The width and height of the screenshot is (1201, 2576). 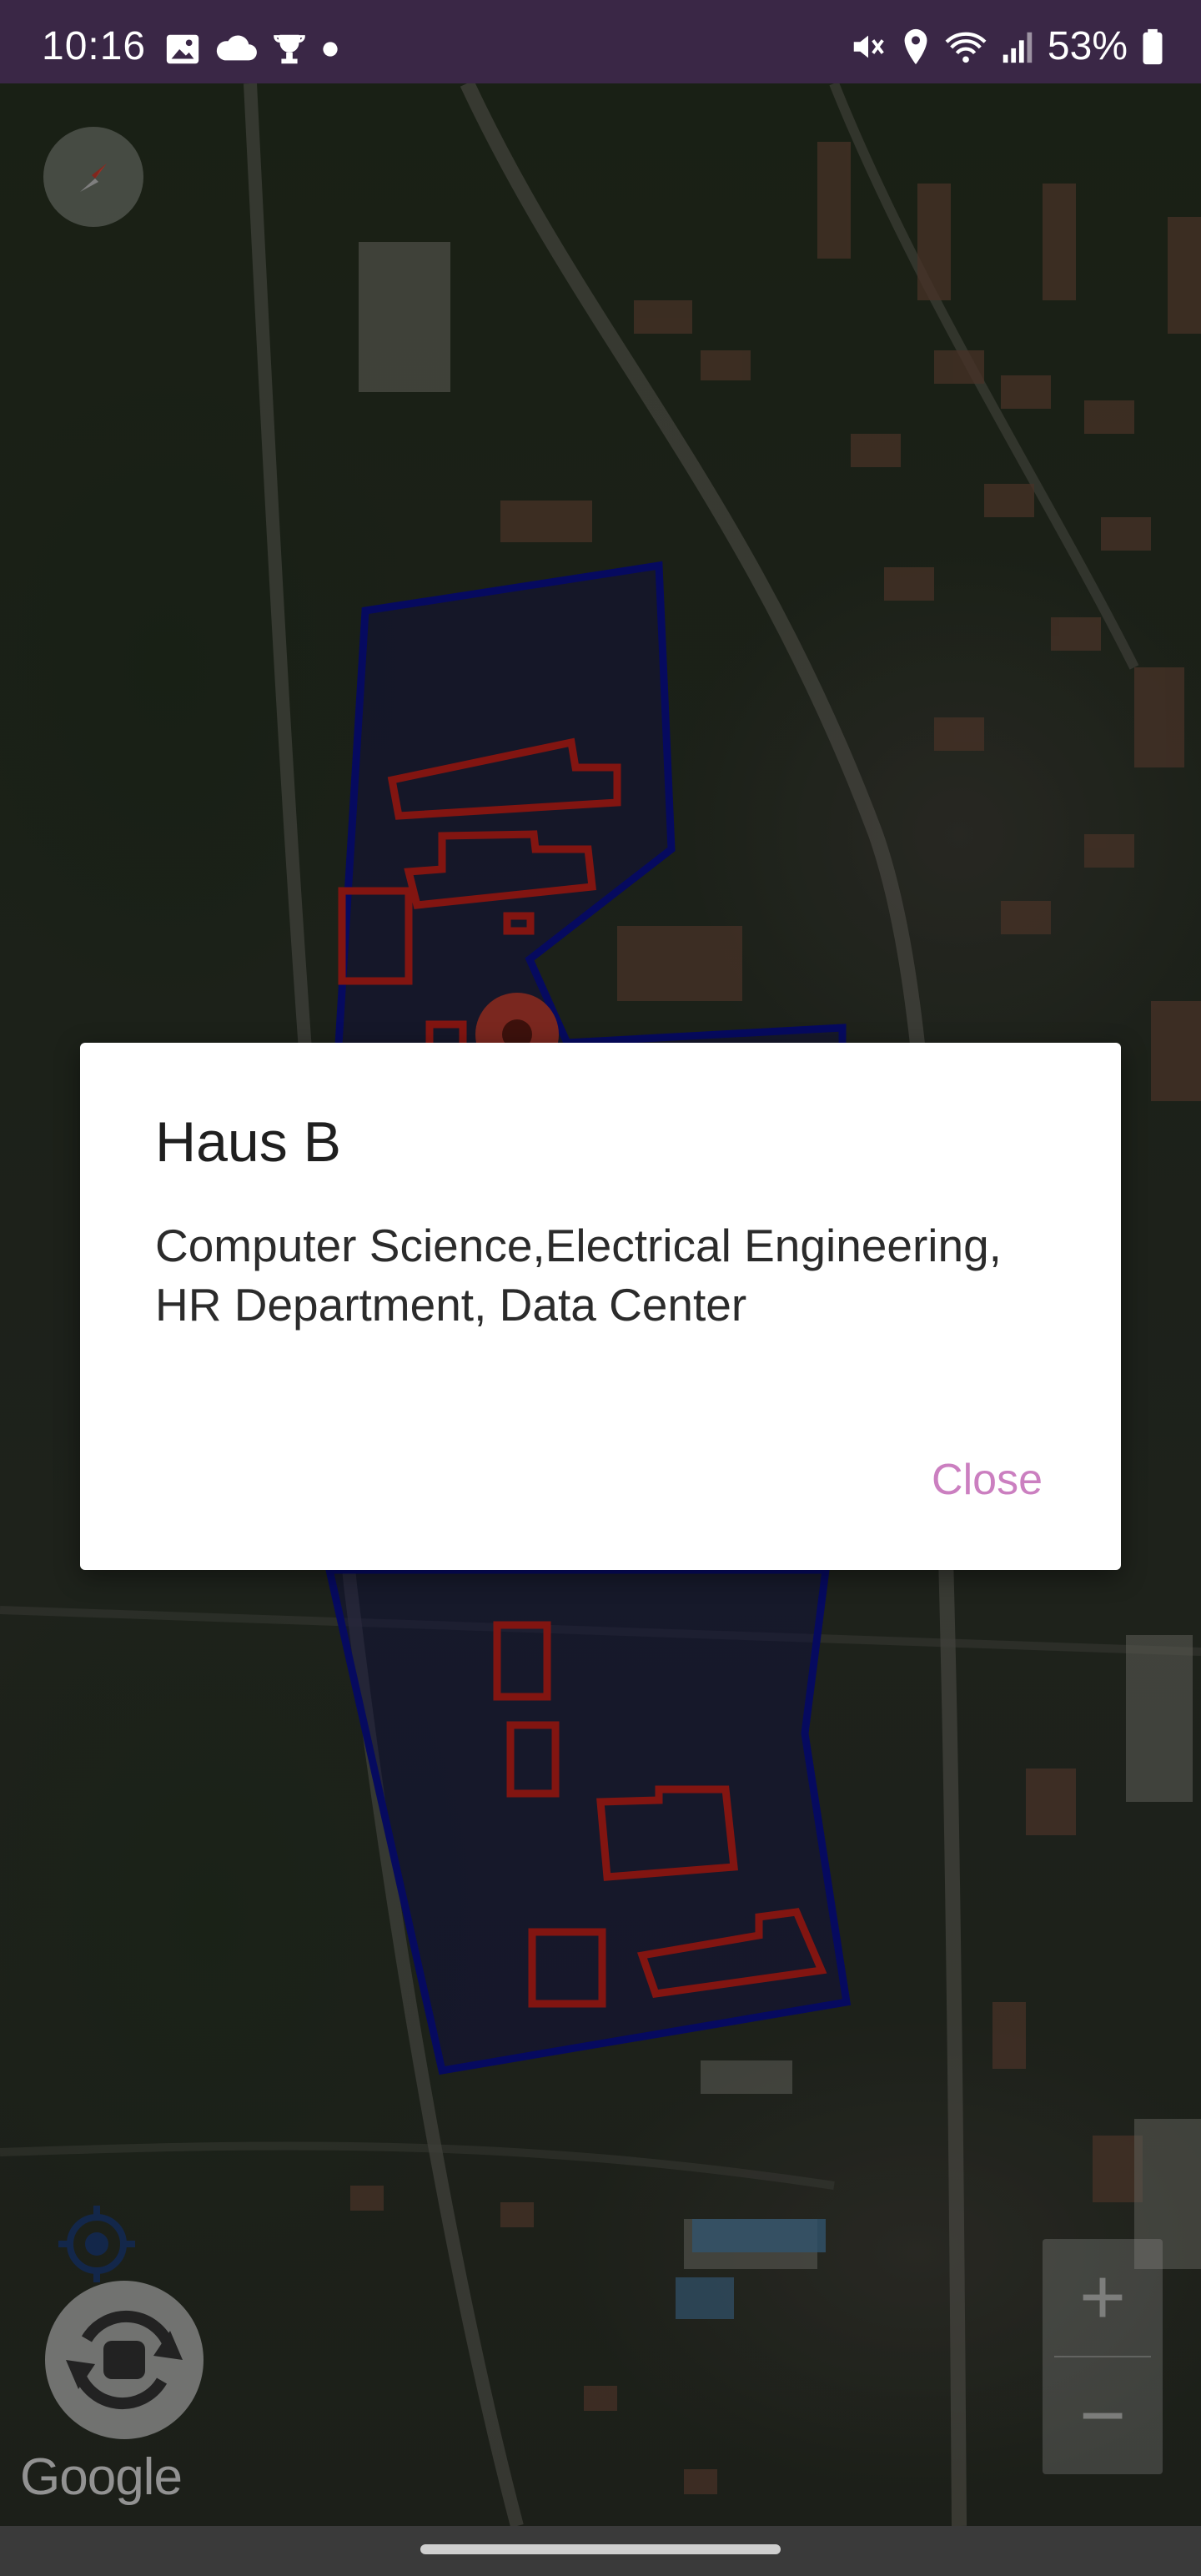 What do you see at coordinates (290, 49) in the screenshot?
I see `trophy-icon` at bounding box center [290, 49].